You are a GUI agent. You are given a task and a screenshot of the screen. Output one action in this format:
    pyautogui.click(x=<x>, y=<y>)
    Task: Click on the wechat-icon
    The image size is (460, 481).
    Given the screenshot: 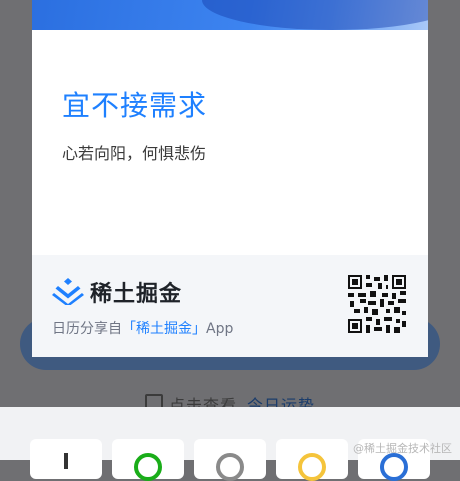 What is the action you would take?
    pyautogui.click(x=148, y=467)
    